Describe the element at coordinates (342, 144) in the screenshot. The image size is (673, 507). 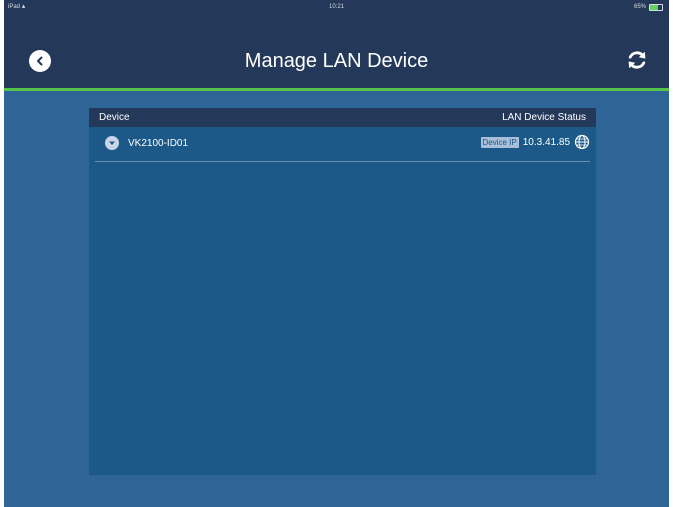
I see `table-row: VK2100-ID01 Device IP 10.3.41.85` at that location.